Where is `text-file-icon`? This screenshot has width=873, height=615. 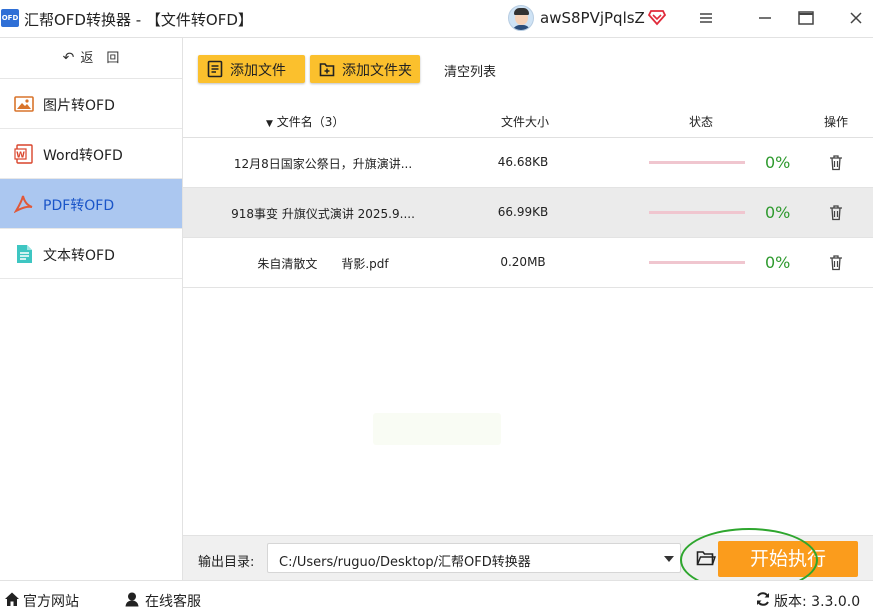 text-file-icon is located at coordinates (24, 254).